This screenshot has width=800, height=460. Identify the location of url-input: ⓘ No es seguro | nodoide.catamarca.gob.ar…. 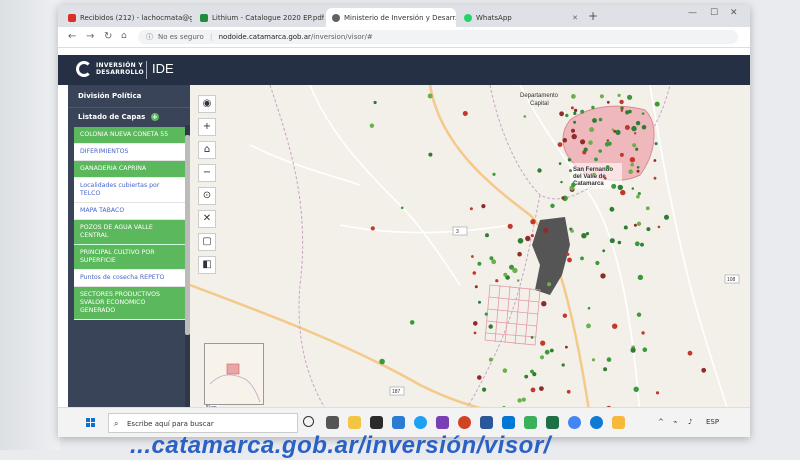
(438, 37).